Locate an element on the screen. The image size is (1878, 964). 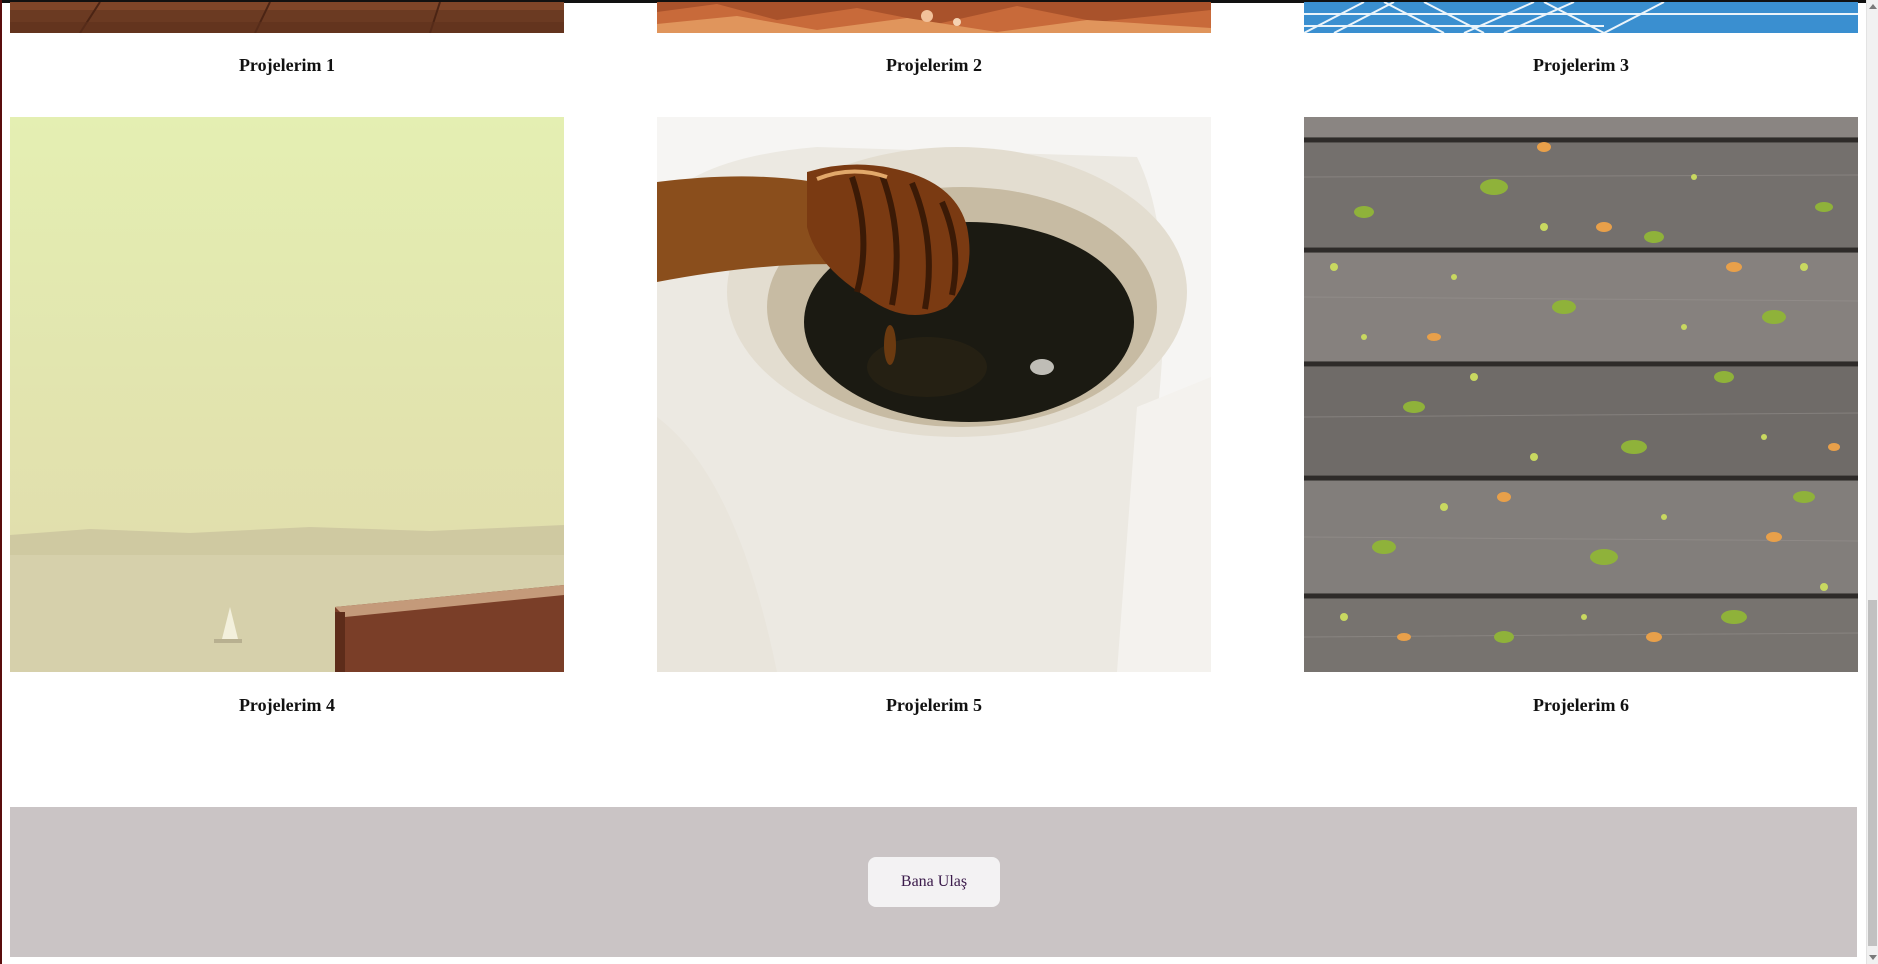
project-caption-6: Projelerim 6 is located at coordinates (1581, 705).